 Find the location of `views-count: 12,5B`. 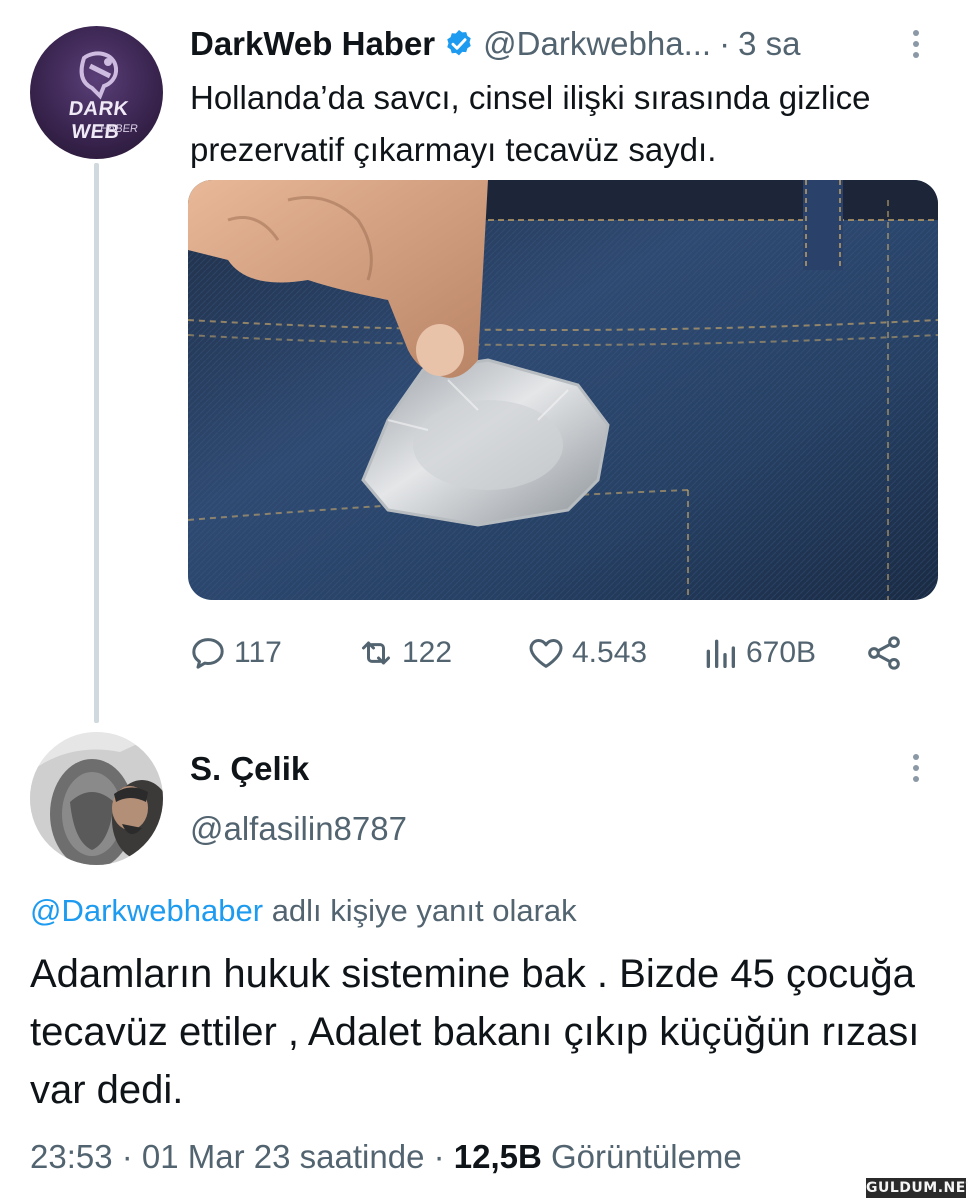

views-count: 12,5B is located at coordinates (498, 1156).